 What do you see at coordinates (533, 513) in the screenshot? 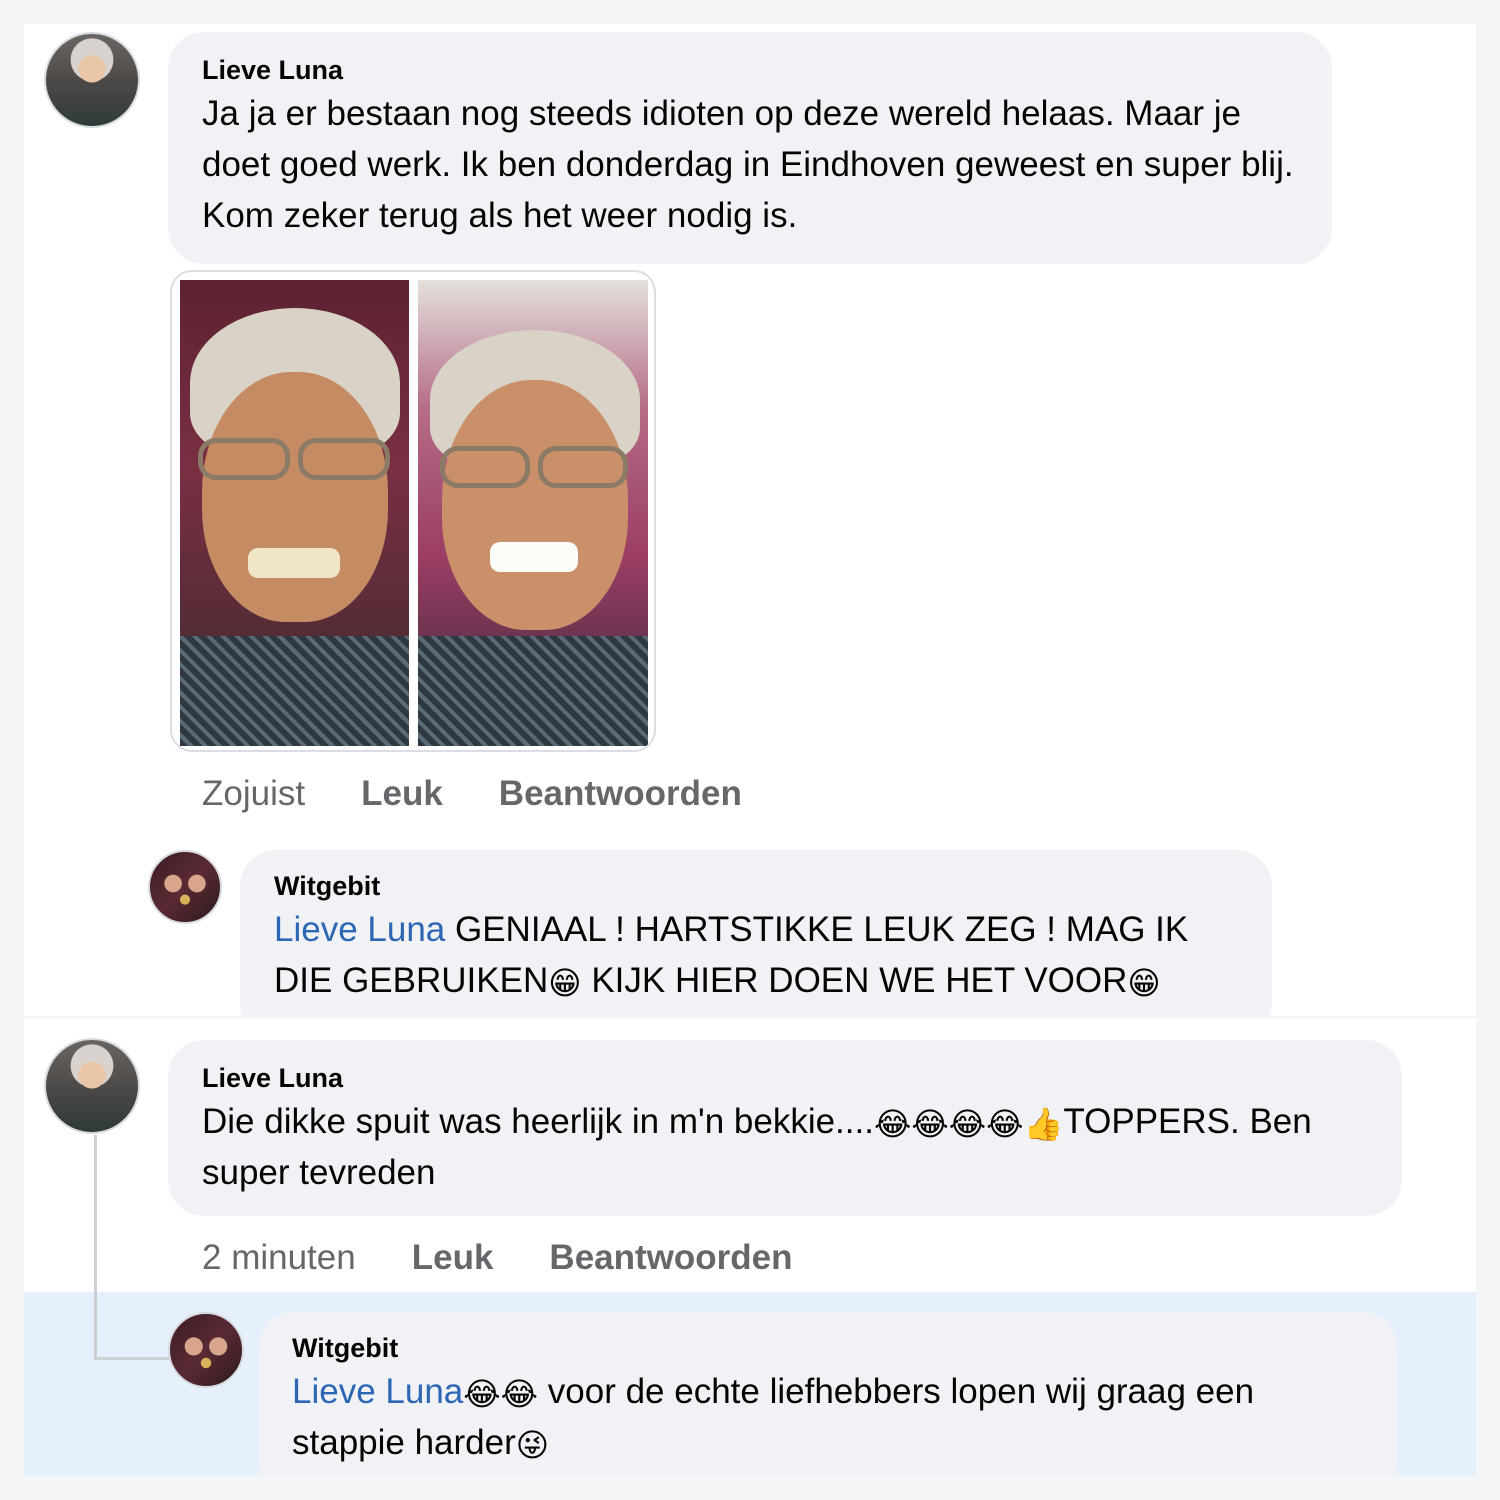
I see `photo-after` at bounding box center [533, 513].